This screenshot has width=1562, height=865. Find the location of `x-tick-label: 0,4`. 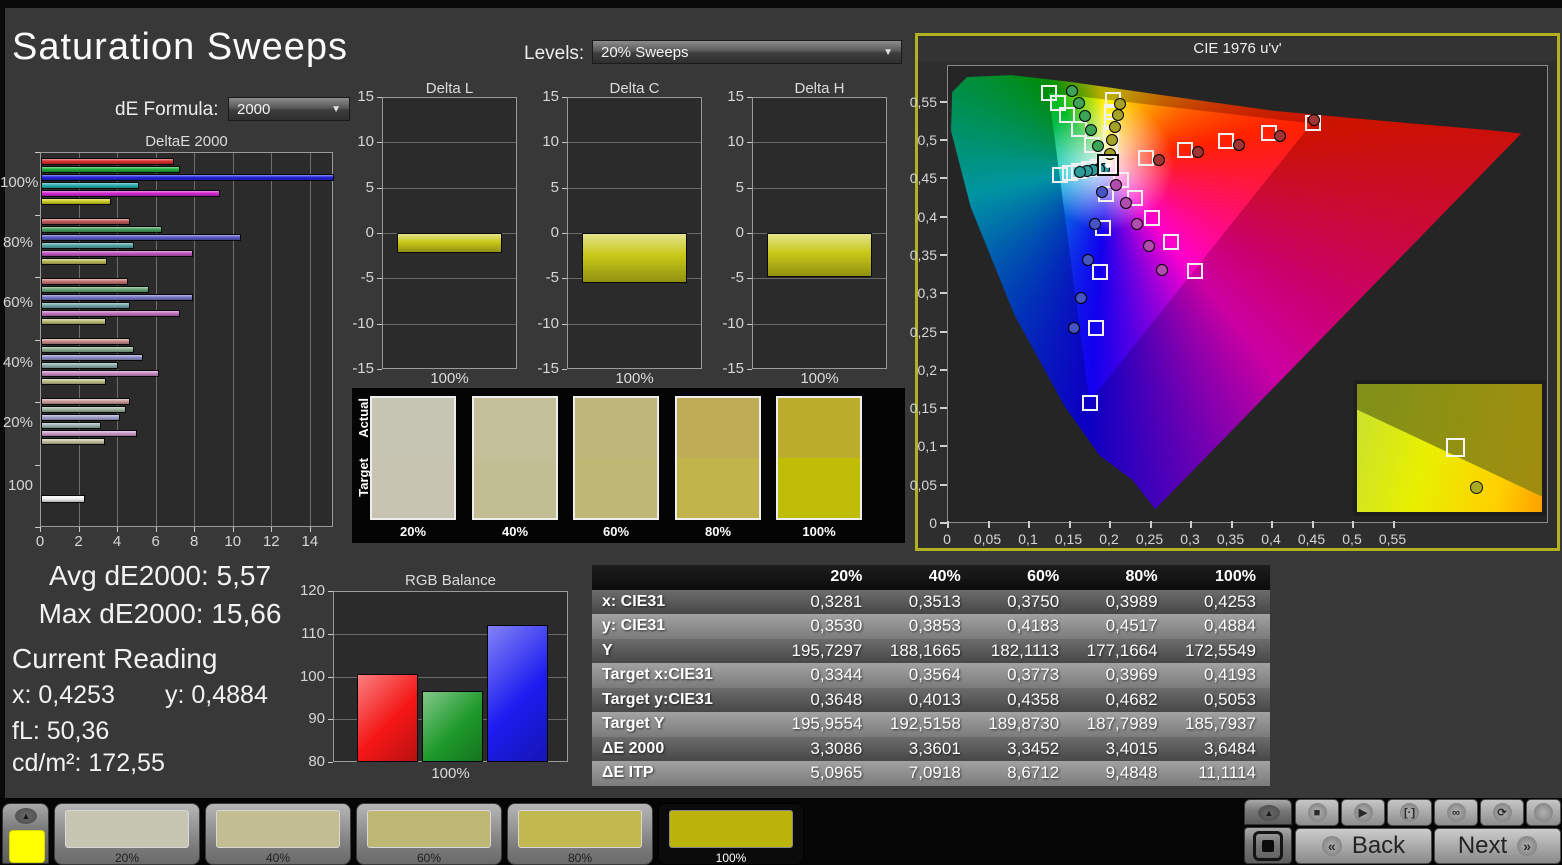

x-tick-label: 0,4 is located at coordinates (1271, 539).